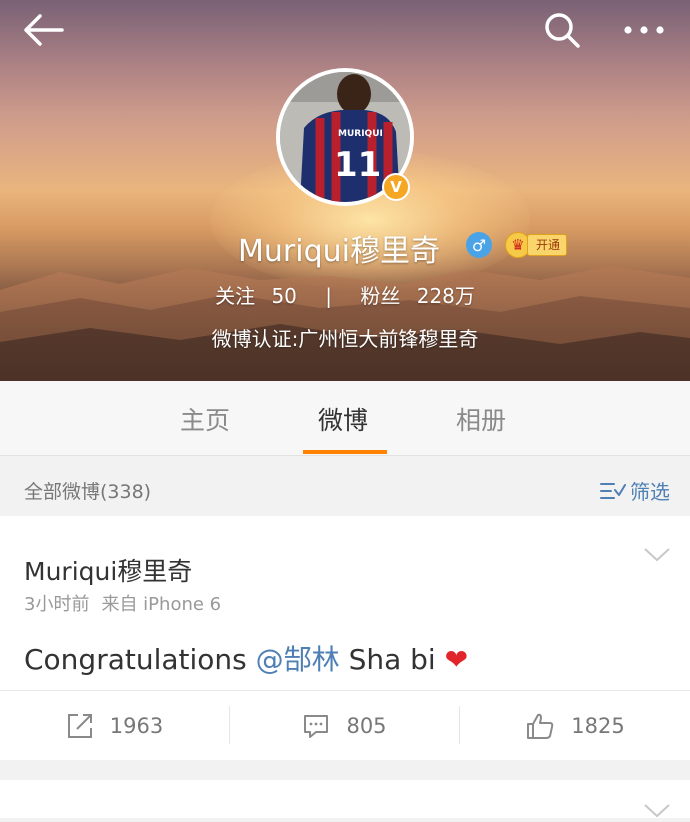  What do you see at coordinates (339, 251) in the screenshot?
I see `profile-name: Muriqui穆里奇` at bounding box center [339, 251].